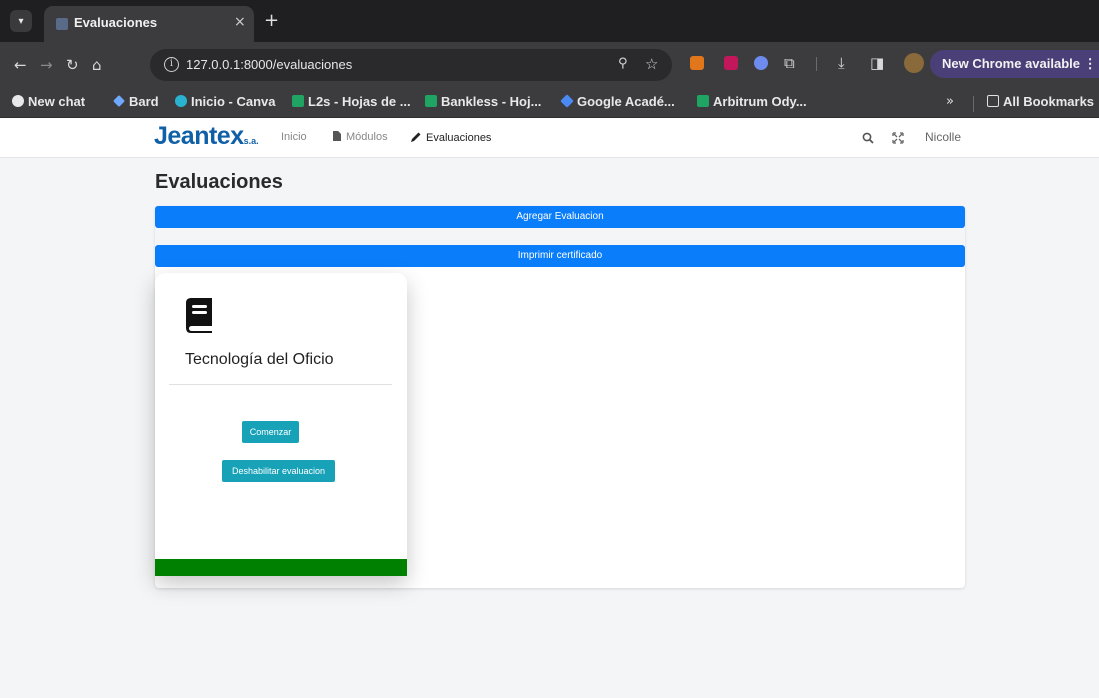 The height and width of the screenshot is (698, 1099). Describe the element at coordinates (171, 64) in the screenshot. I see `site-info-icon: i` at that location.